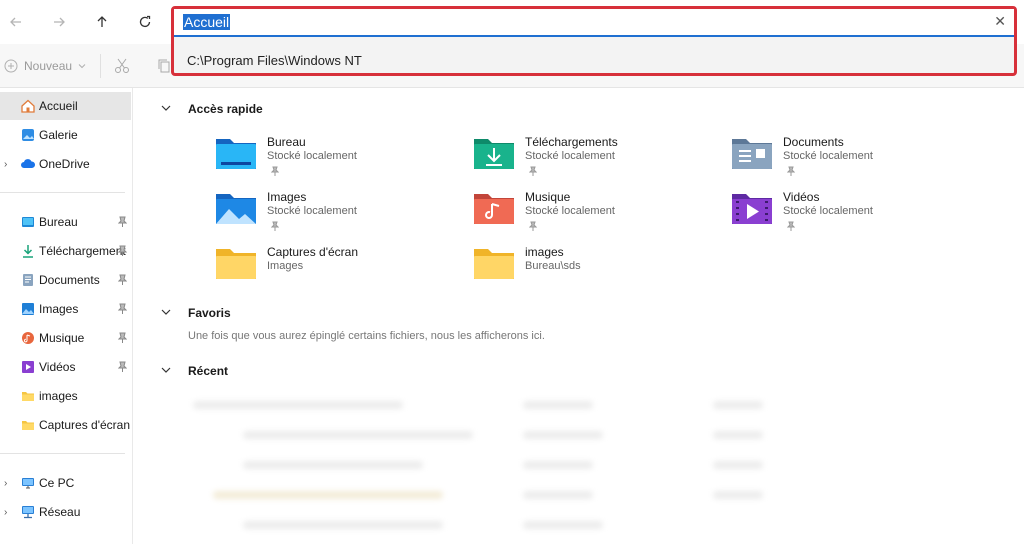 The height and width of the screenshot is (544, 1024). What do you see at coordinates (65, 135) in the screenshot?
I see `sidebar-item-galerie: Galerie` at bounding box center [65, 135].